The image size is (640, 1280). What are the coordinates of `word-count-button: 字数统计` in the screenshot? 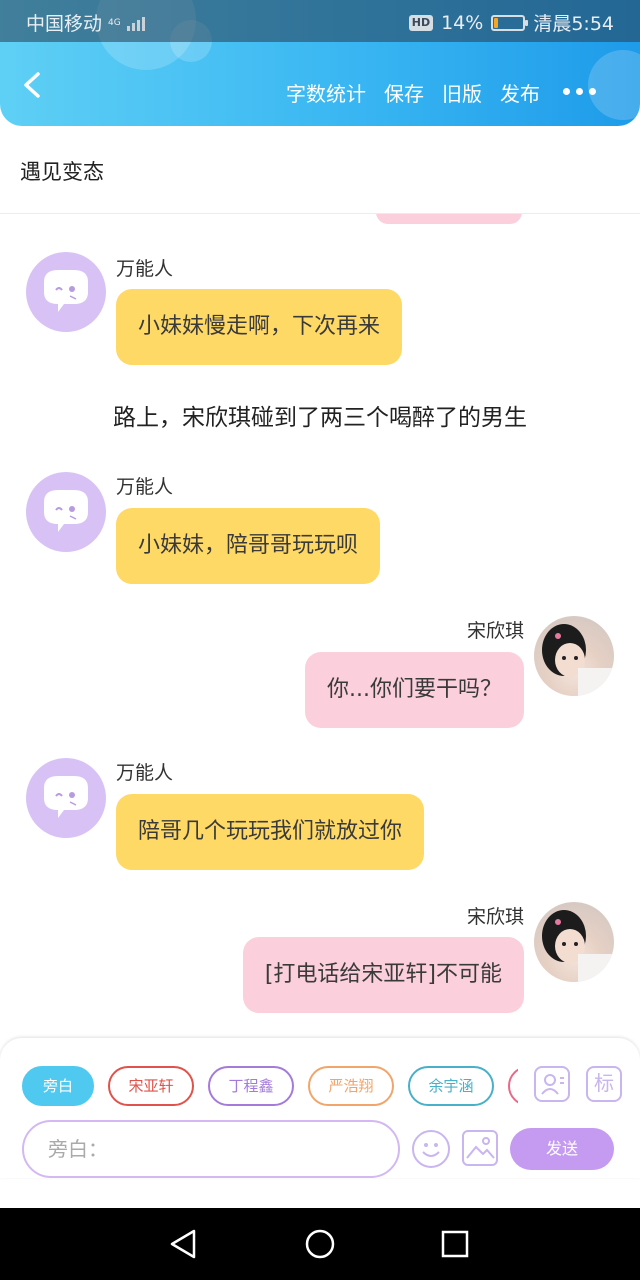 It's located at (326, 92).